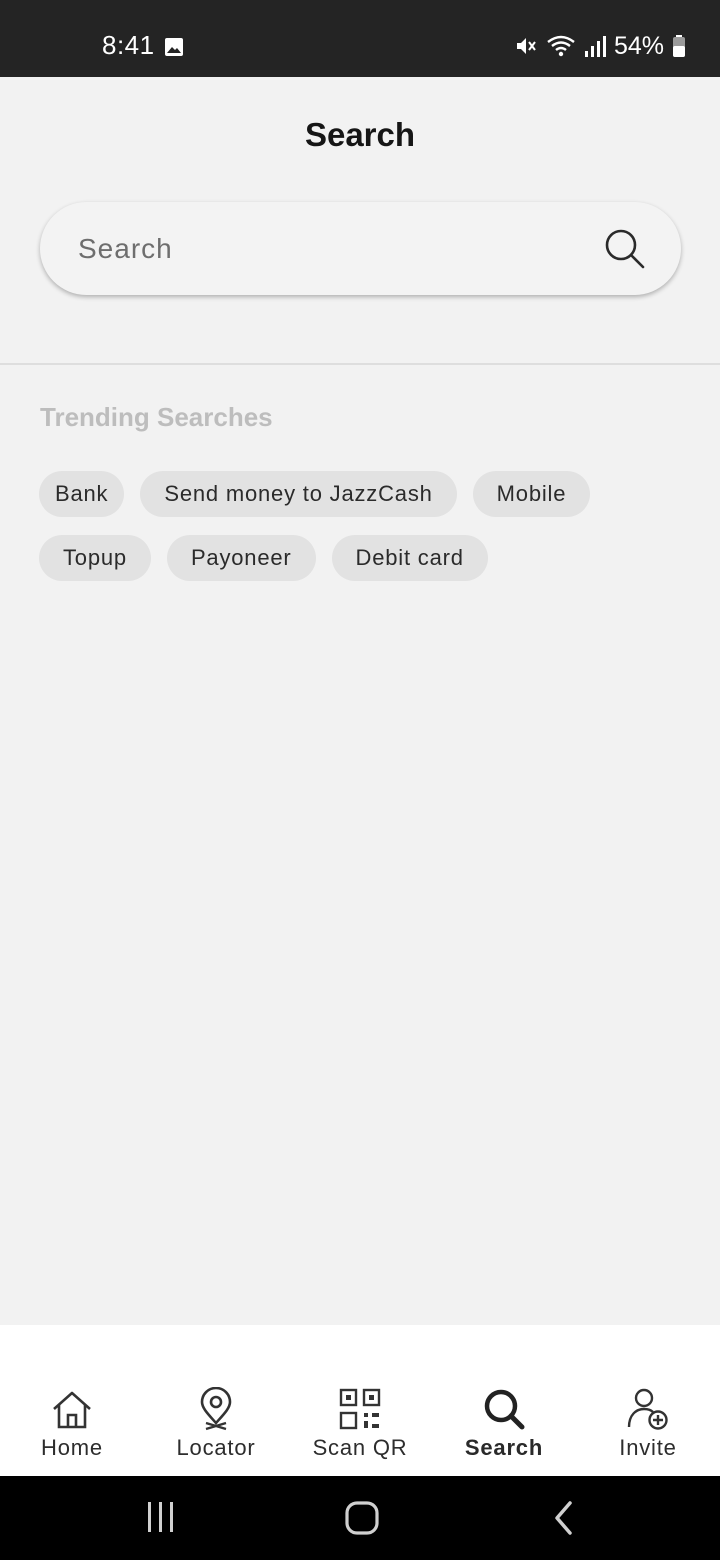  I want to click on nav-label: Invite, so click(648, 1447).